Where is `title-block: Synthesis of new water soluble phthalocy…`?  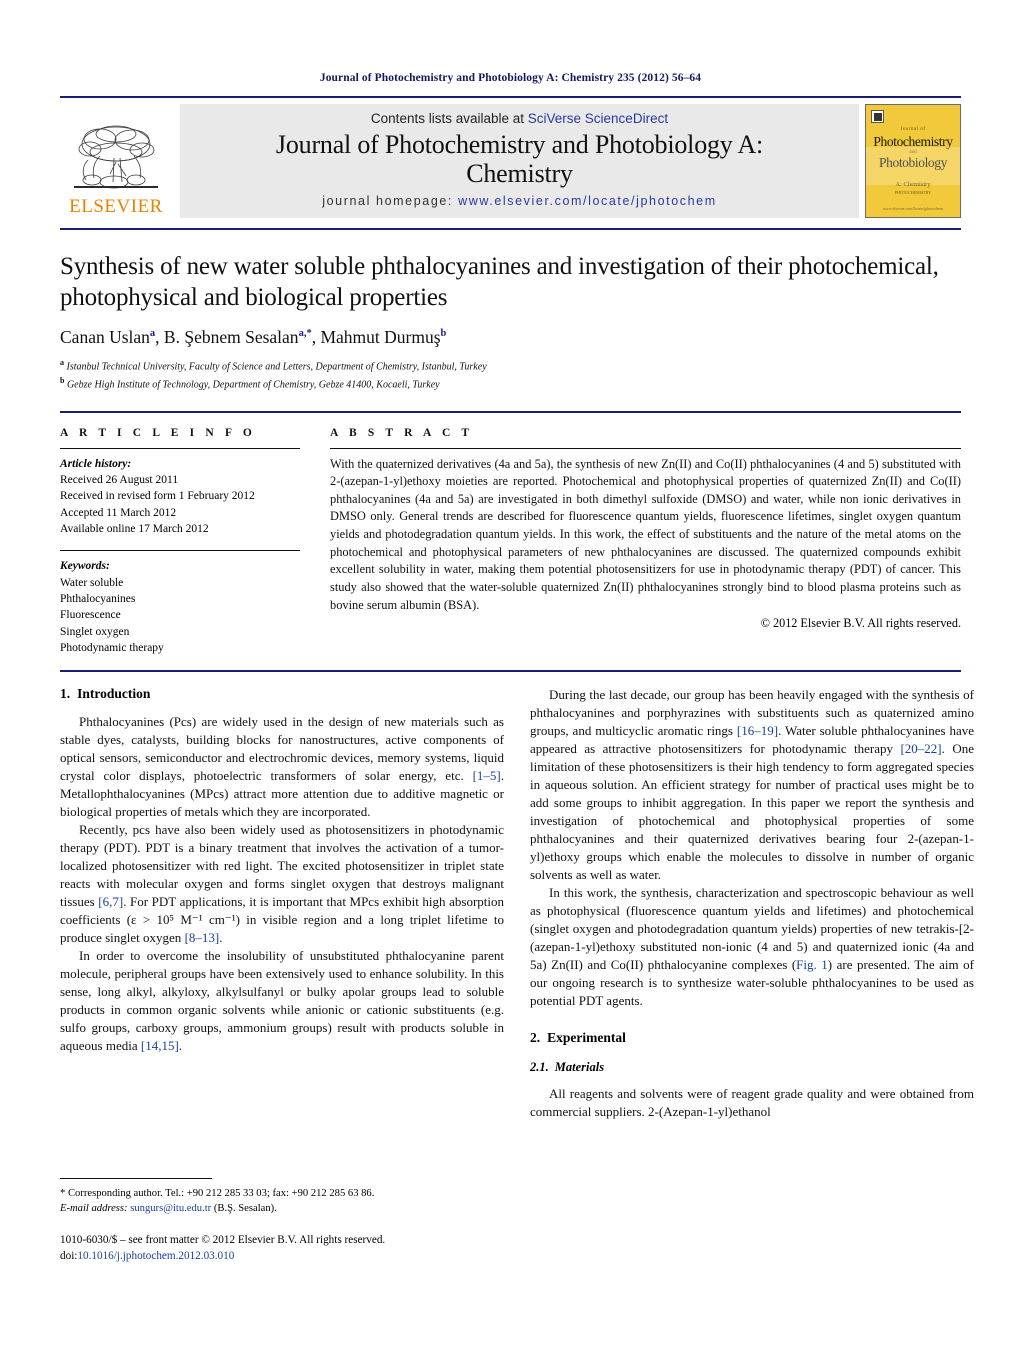
title-block: Synthesis of new water soluble phthalocy… is located at coordinates (510, 322).